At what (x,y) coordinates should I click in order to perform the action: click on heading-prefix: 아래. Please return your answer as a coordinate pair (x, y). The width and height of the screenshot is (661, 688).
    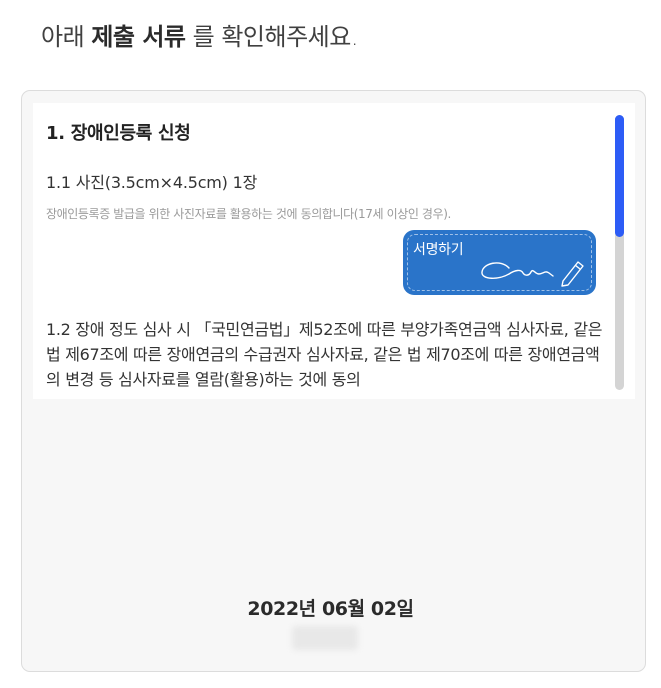
    Looking at the image, I should click on (63, 37).